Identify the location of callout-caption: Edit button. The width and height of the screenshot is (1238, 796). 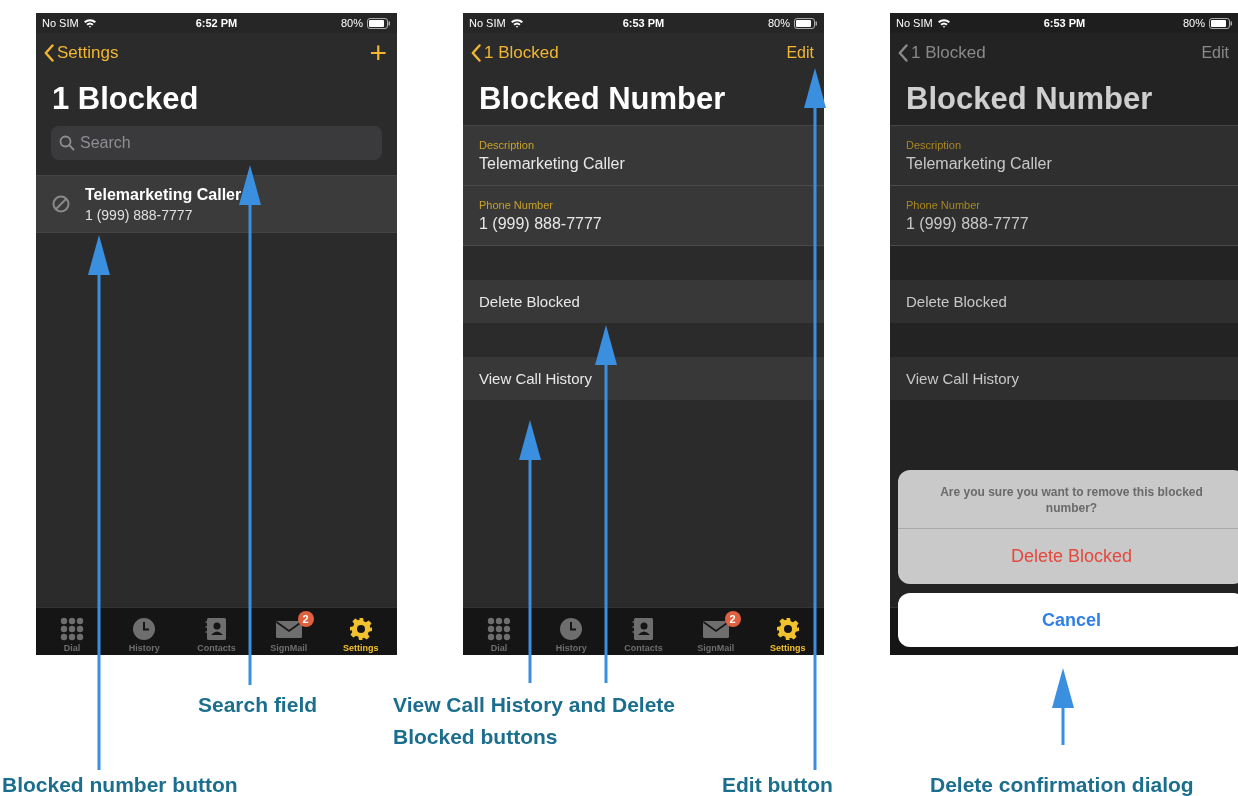
(777, 784).